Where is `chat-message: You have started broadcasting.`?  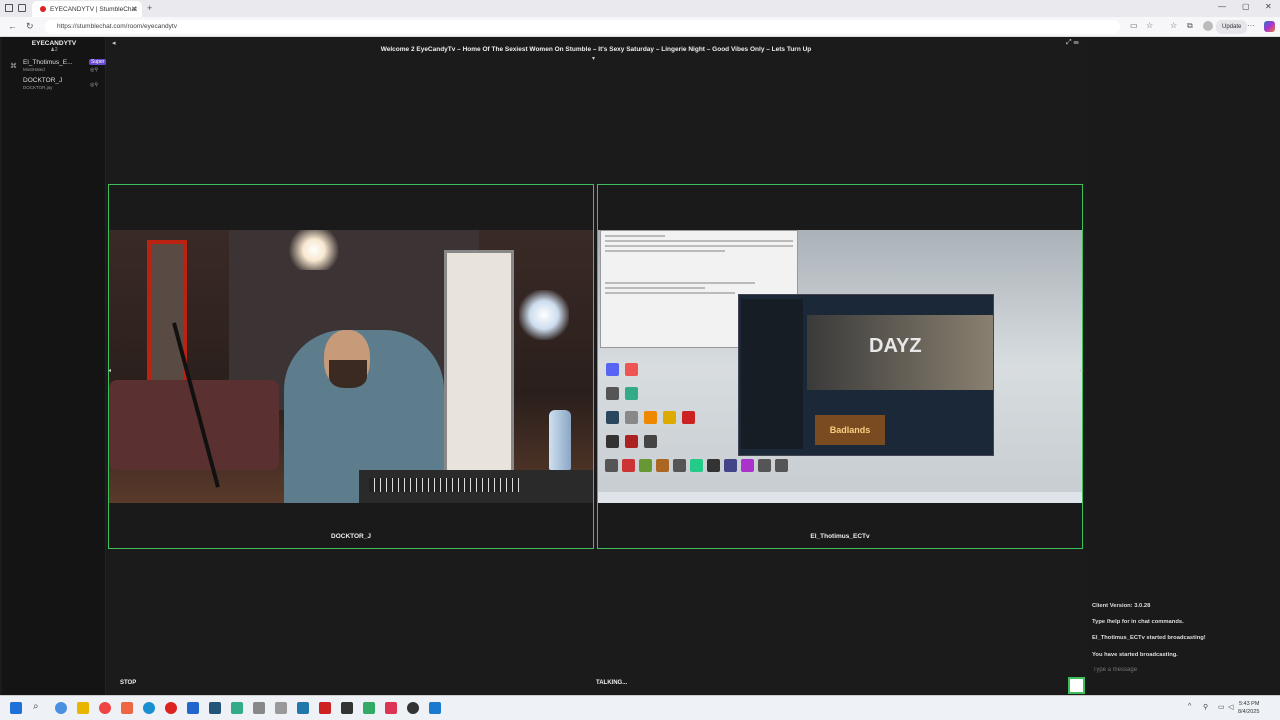 chat-message: You have started broadcasting. is located at coordinates (1135, 655).